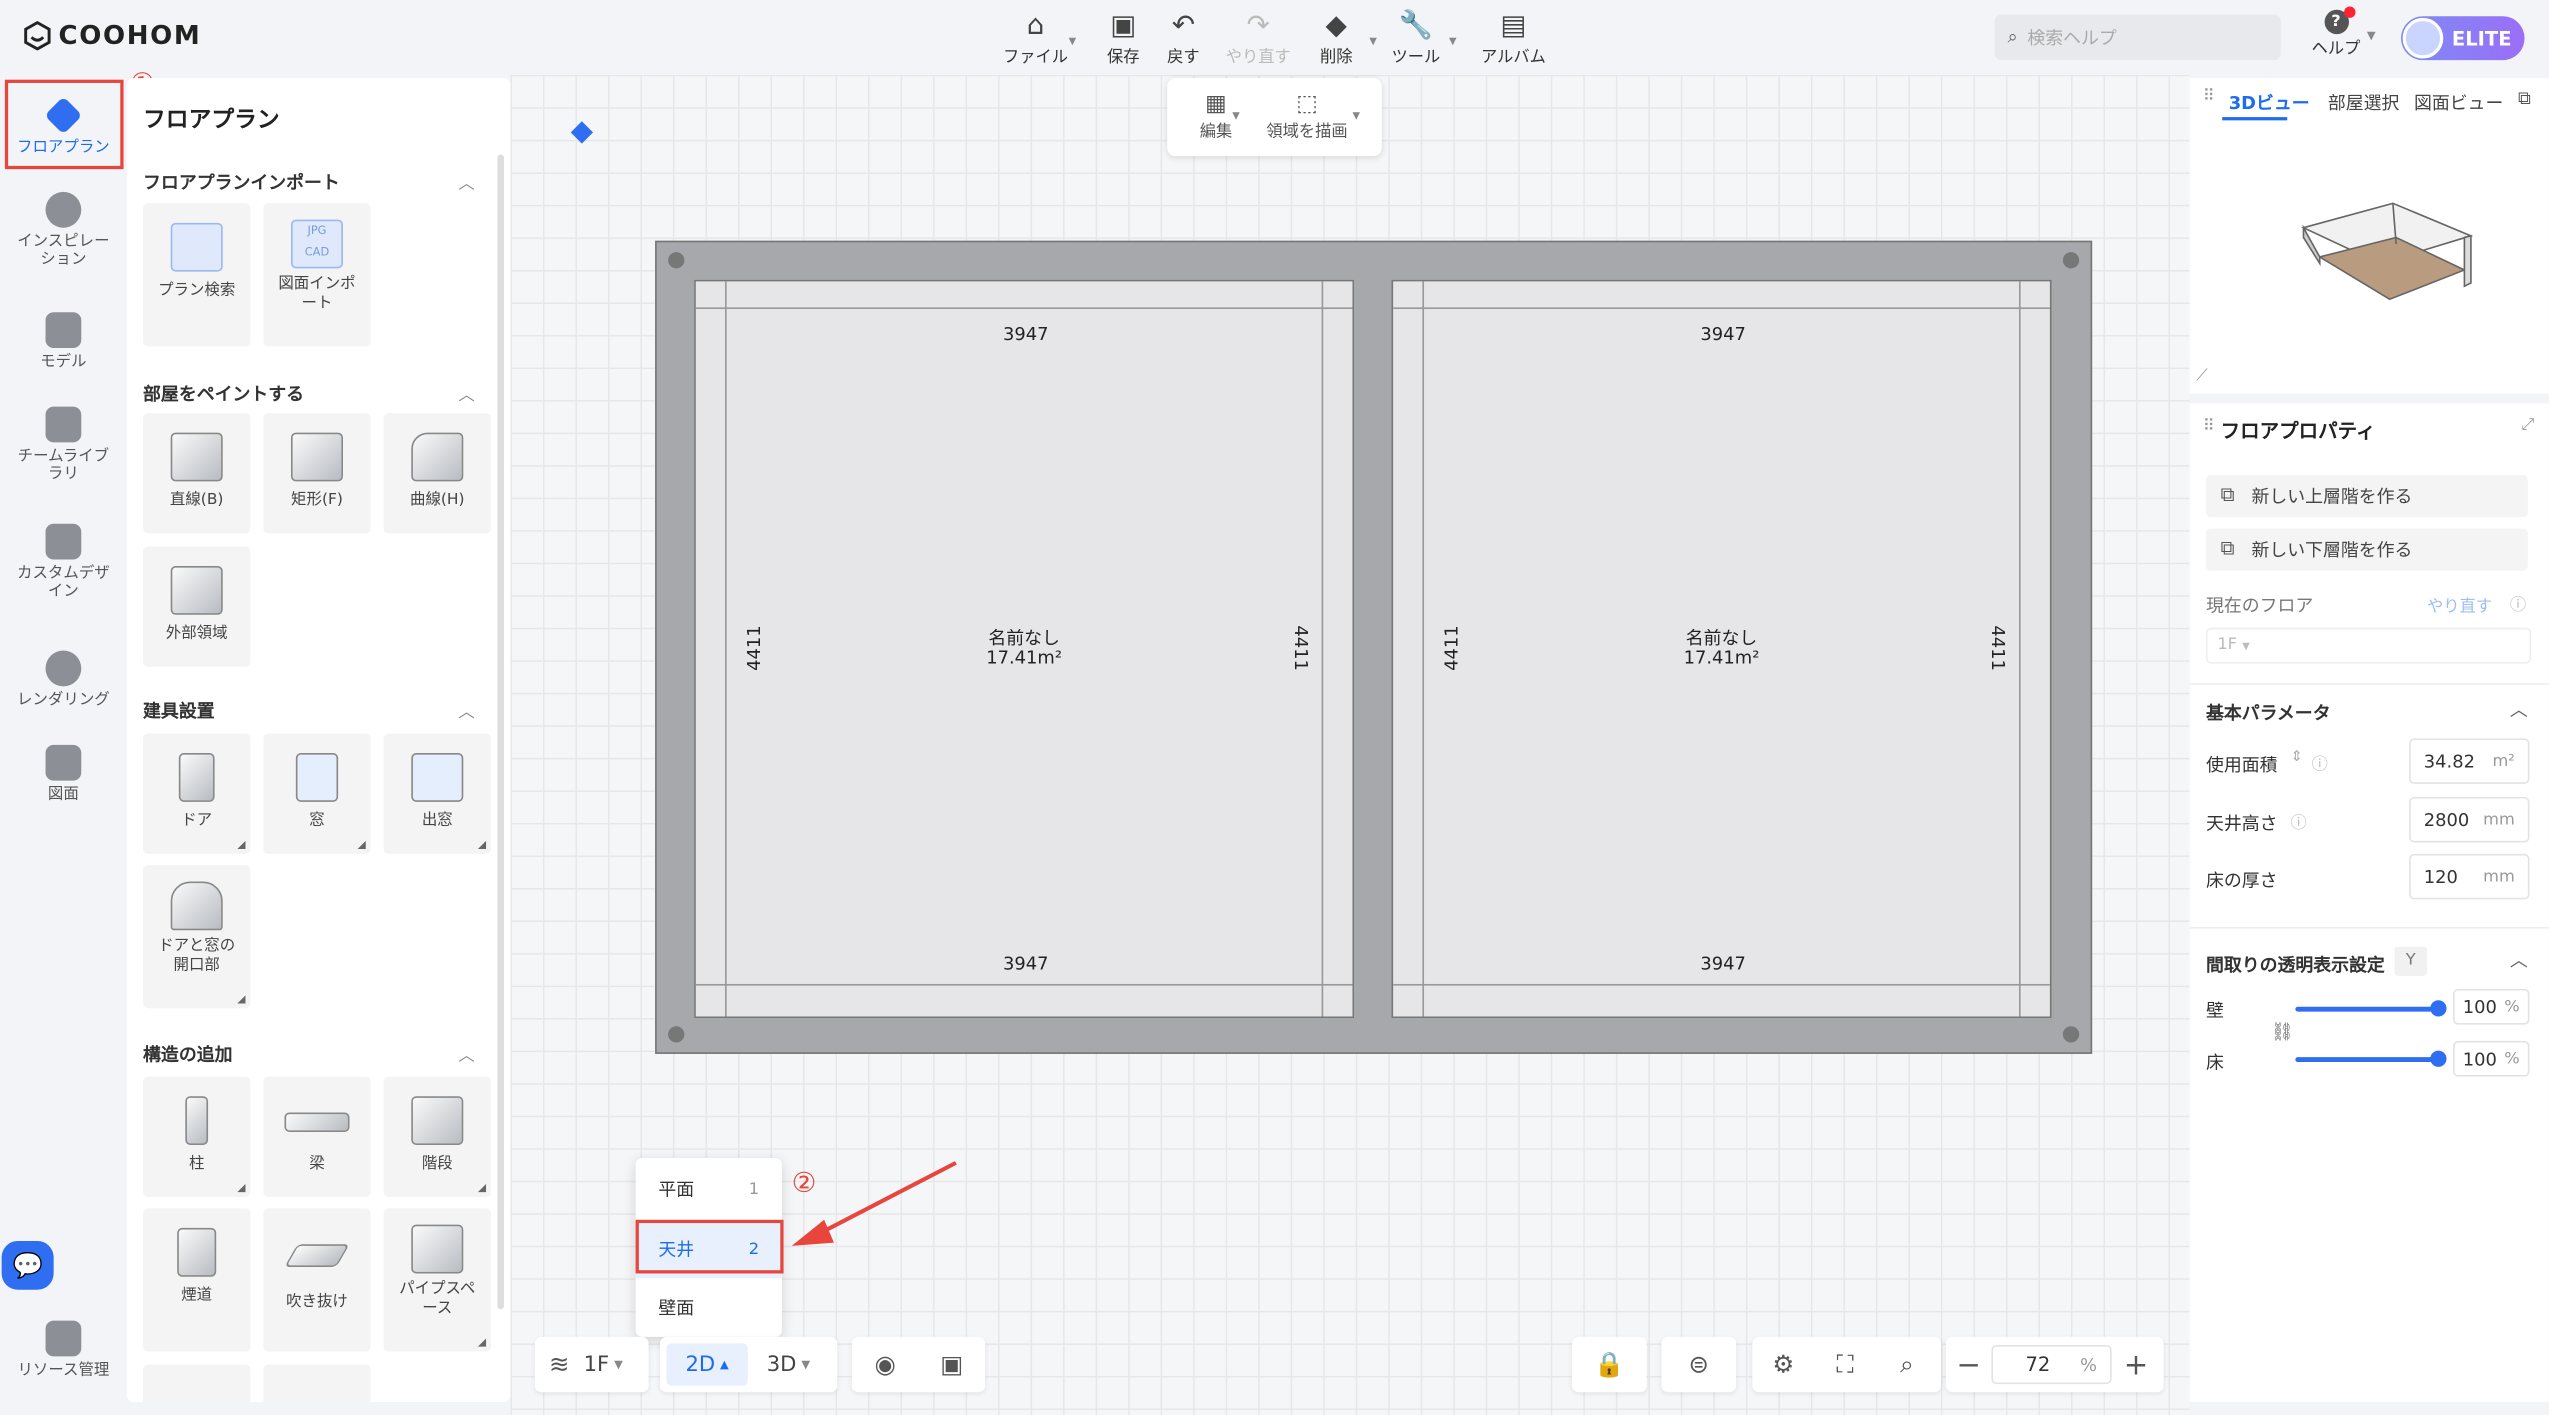 This screenshot has width=2549, height=1415. I want to click on slider-label: 壁, so click(2214, 1011).